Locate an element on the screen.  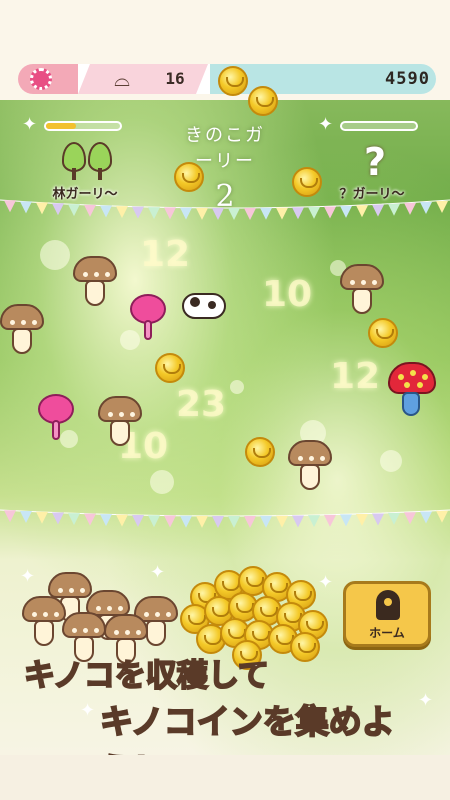
right-gallery-gauge is located at coordinates (379, 126).